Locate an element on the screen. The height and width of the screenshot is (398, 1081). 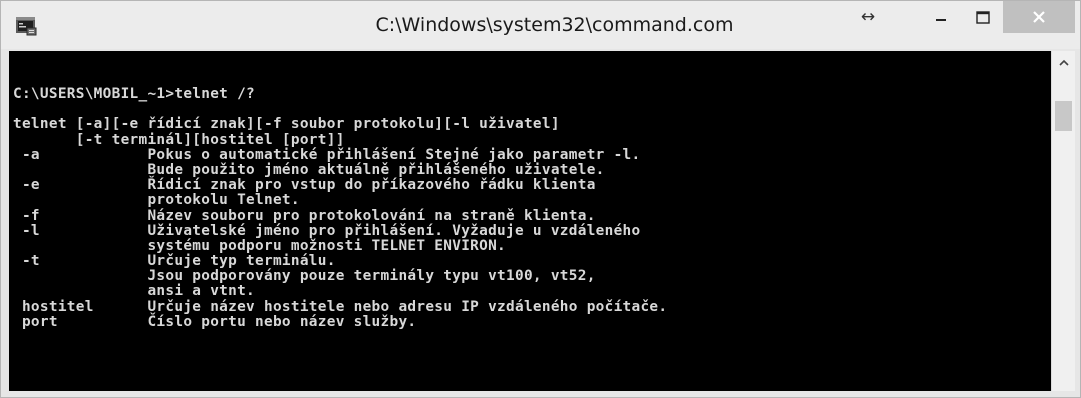
console-line: port Číslo portu nebo název služby. is located at coordinates (215, 321).